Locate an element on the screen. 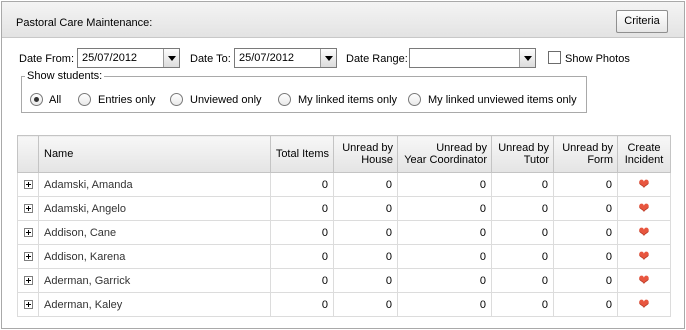 The image size is (686, 330). date-from-value: 25/07/2012 is located at coordinates (110, 58).